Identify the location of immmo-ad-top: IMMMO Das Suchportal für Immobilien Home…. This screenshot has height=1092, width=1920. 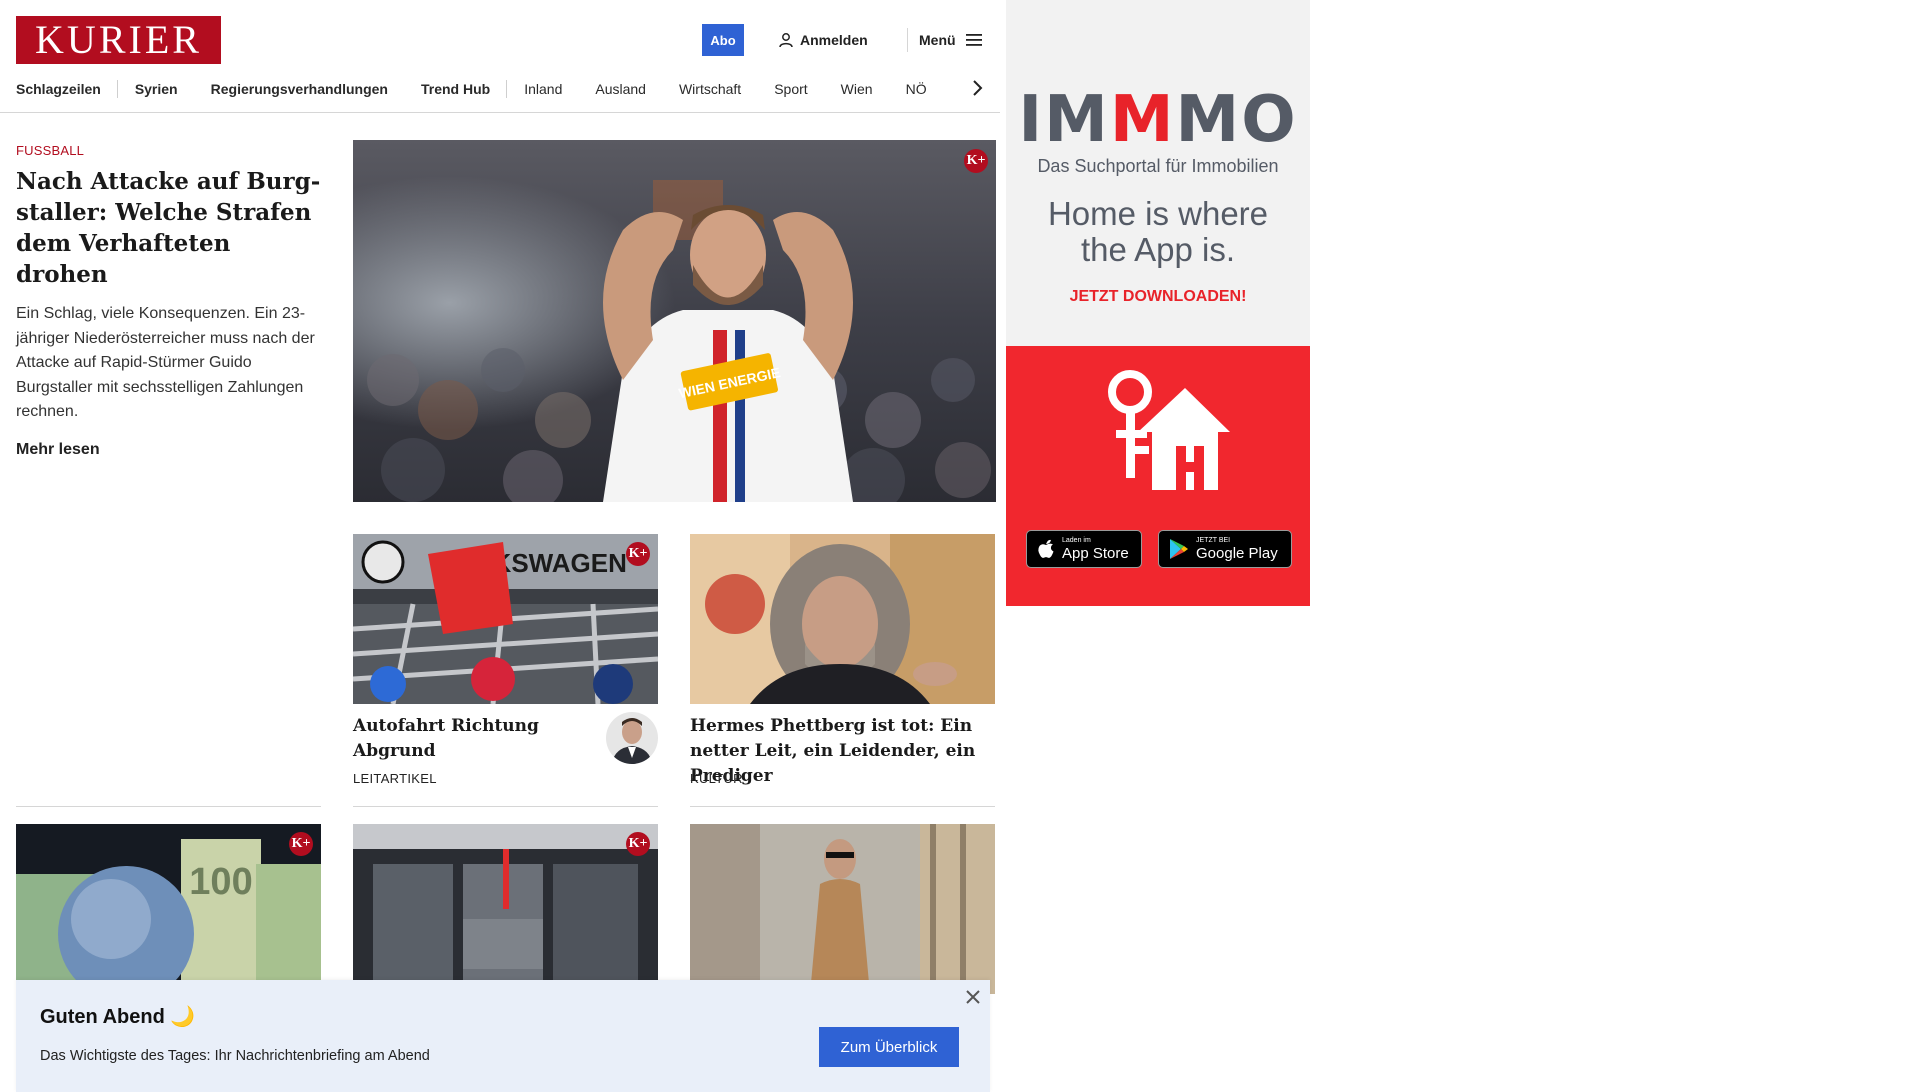
(1158, 173).